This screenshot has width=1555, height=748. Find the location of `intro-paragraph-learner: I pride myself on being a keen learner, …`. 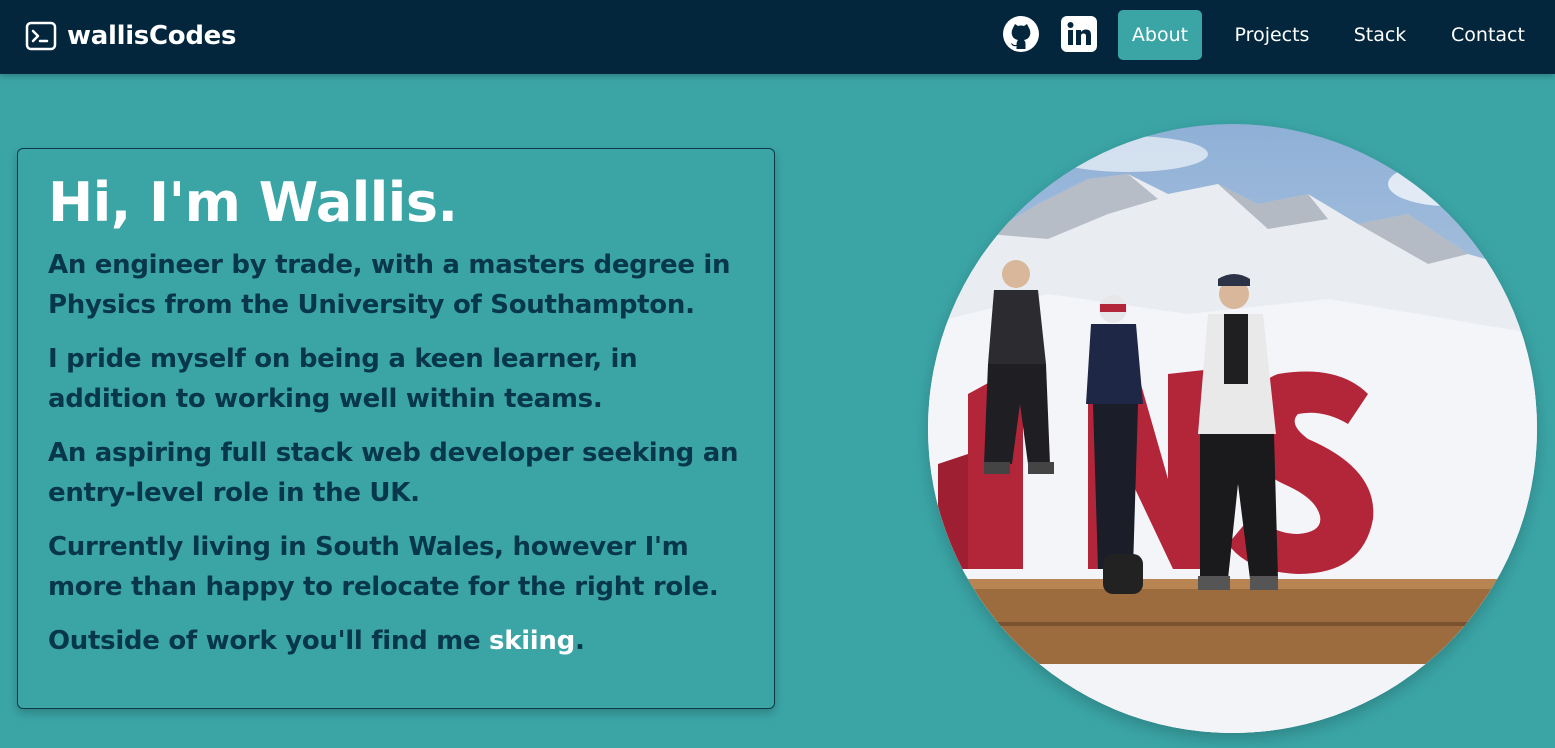

intro-paragraph-learner: I pride myself on being a keen learner, … is located at coordinates (343, 379).